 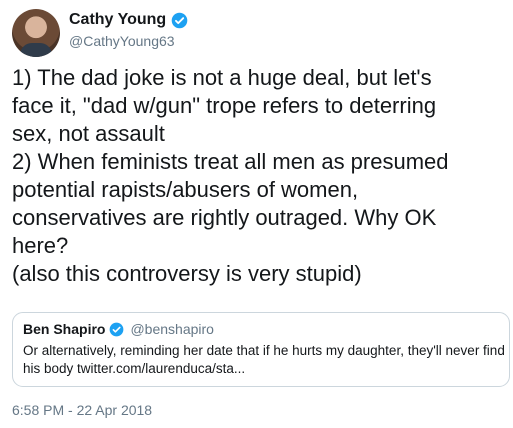 I want to click on tweet-text-line: sex, not assault, so click(x=88, y=133).